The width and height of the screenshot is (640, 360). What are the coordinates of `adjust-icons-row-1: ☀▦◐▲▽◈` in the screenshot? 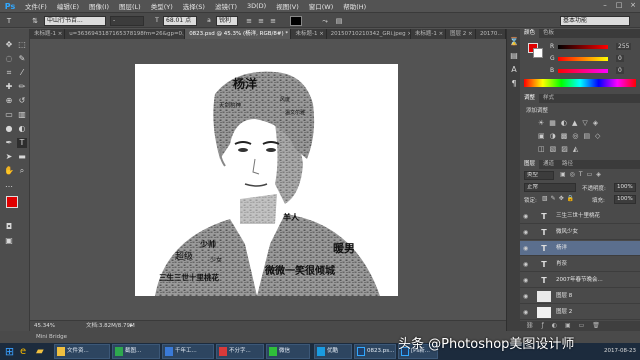 It's located at (570, 123).